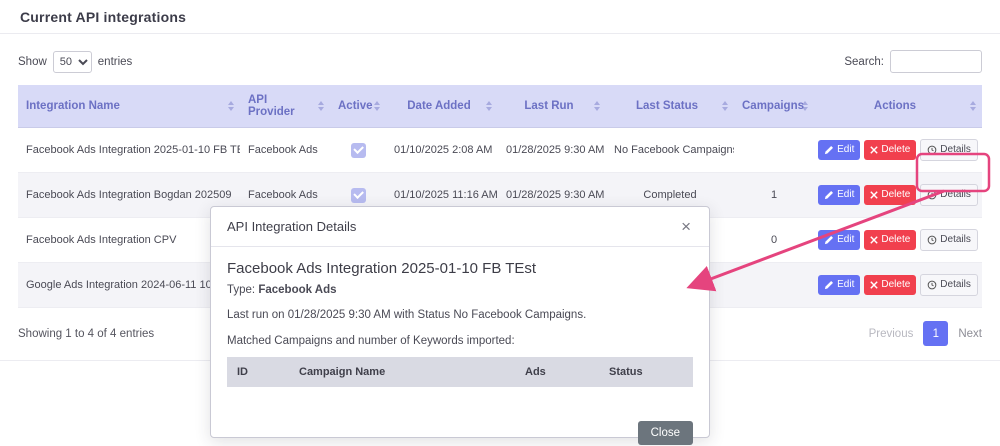 The width and height of the screenshot is (1000, 446). Describe the element at coordinates (936, 61) in the screenshot. I see `search-input` at that location.